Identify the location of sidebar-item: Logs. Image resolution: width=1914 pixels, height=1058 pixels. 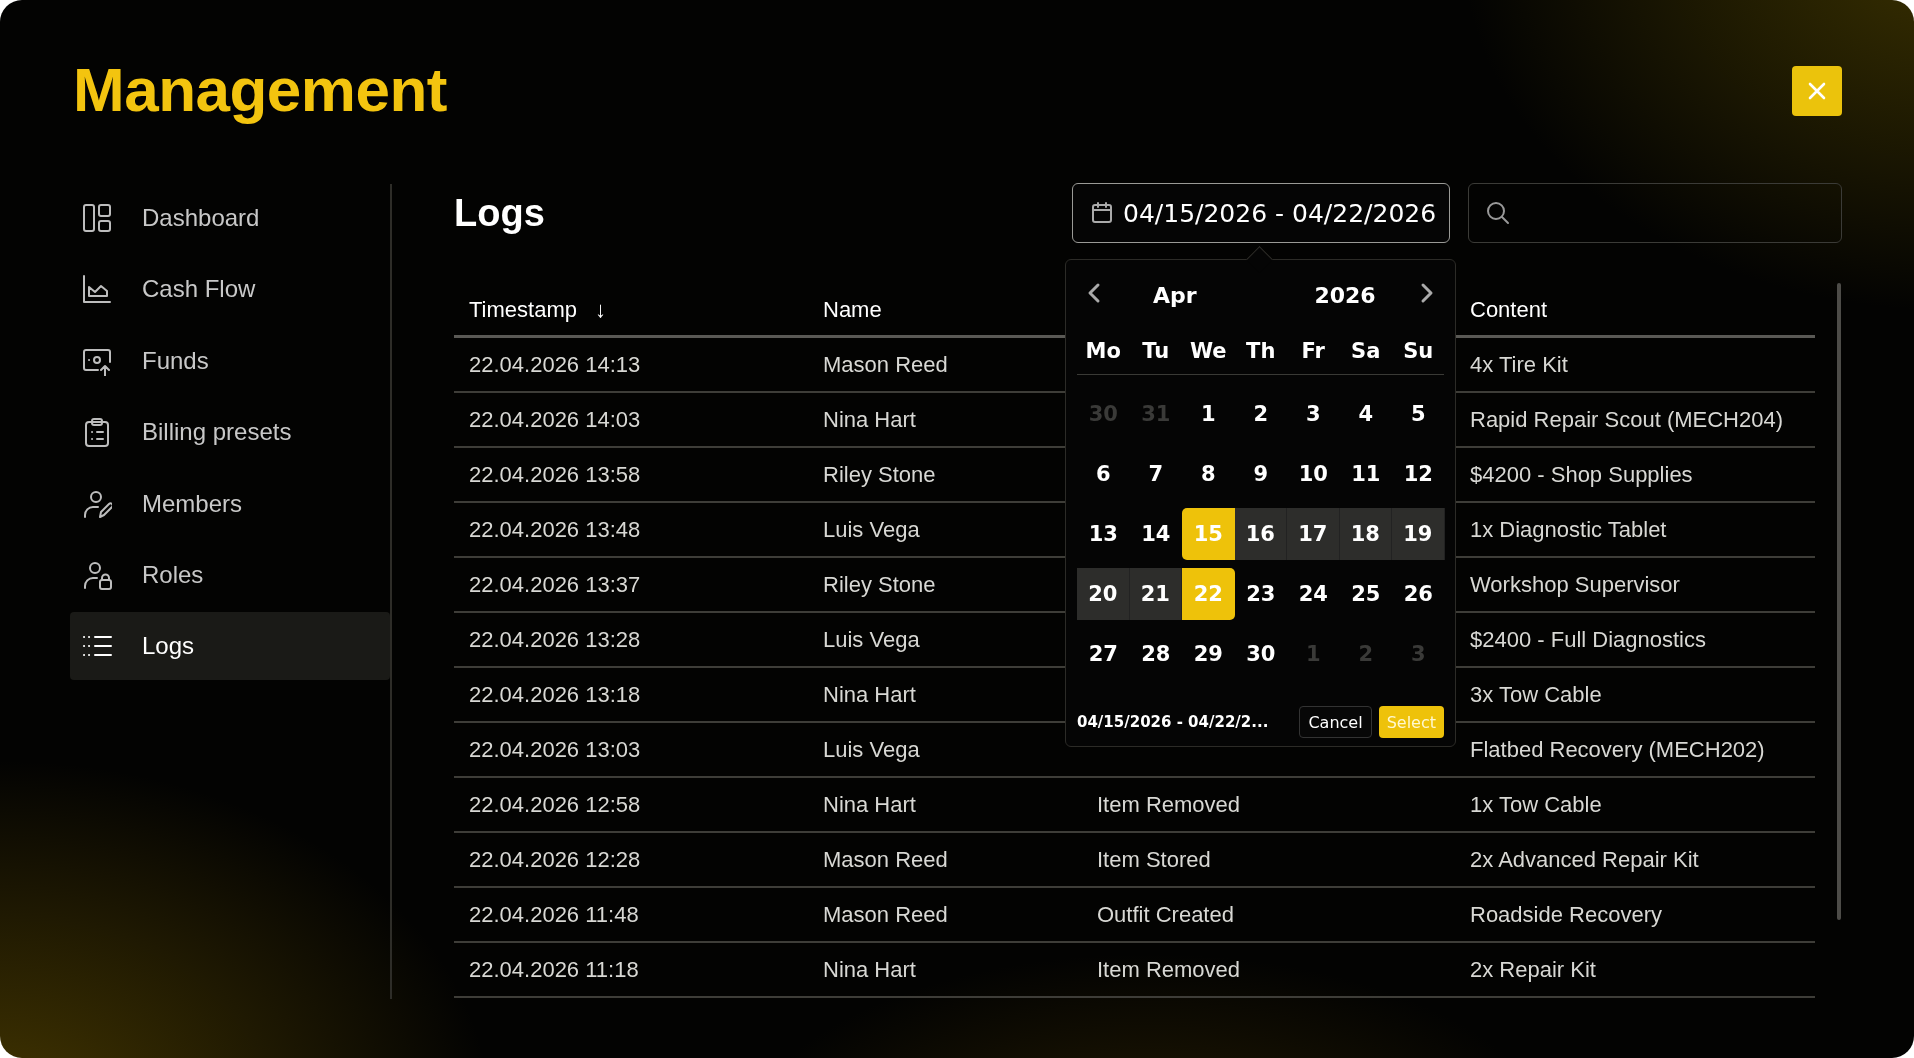
(230, 646).